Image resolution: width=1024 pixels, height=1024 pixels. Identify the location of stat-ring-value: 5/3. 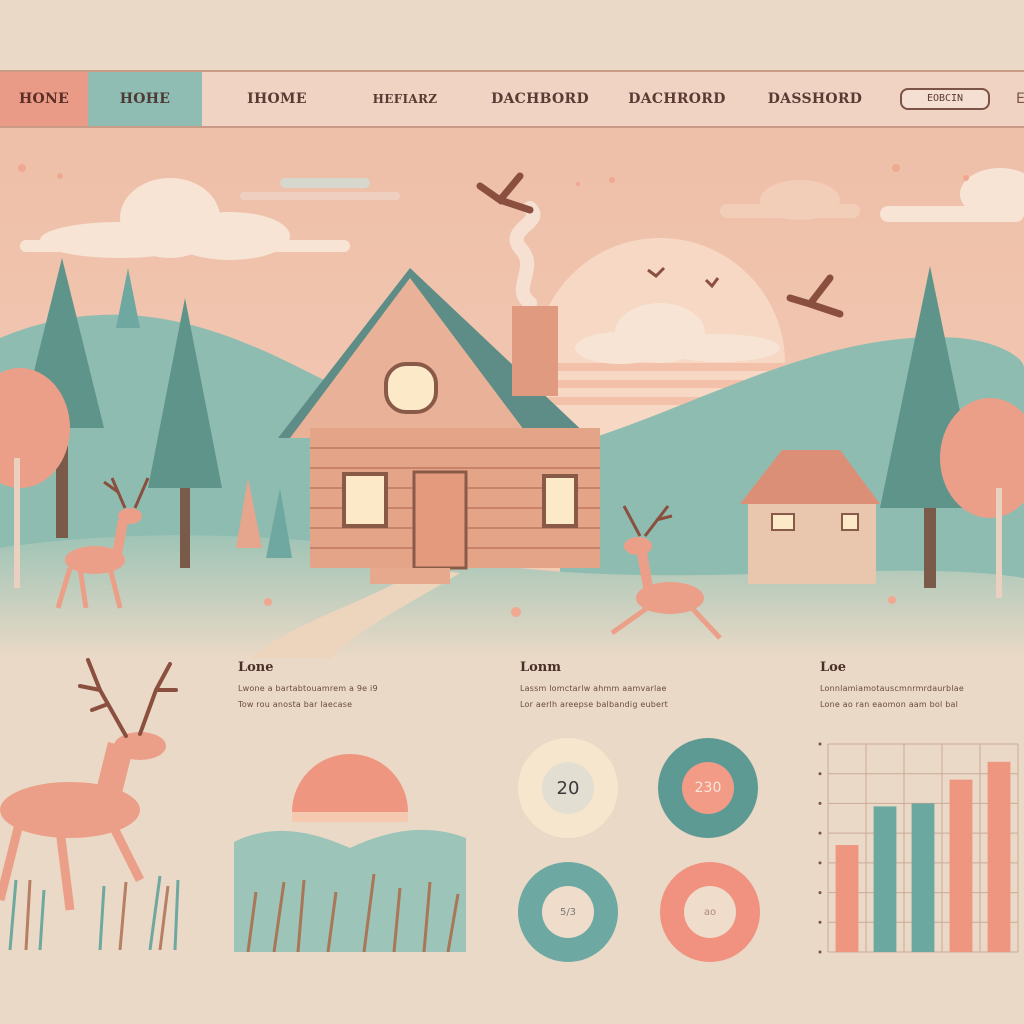
(568, 912).